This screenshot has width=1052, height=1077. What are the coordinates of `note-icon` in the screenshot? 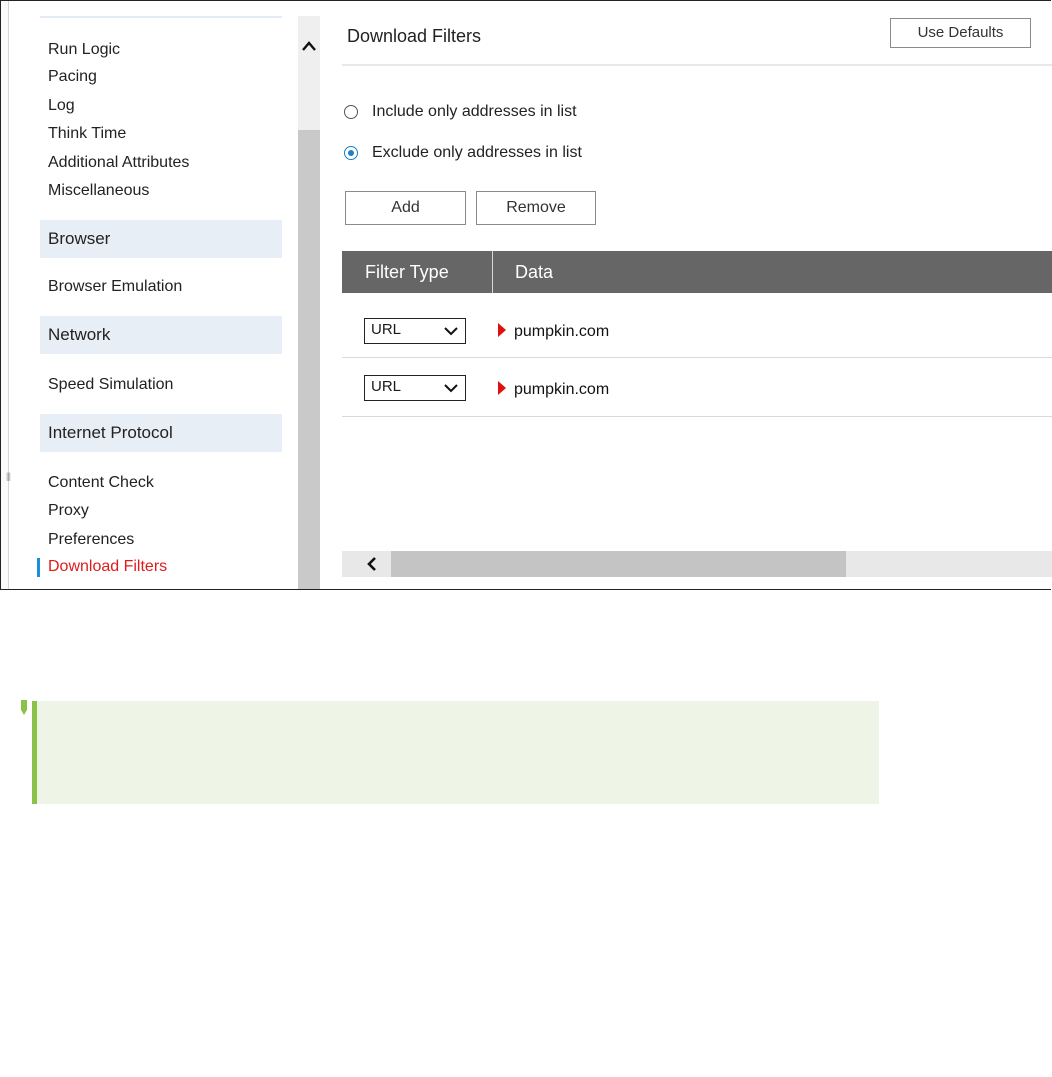 It's located at (24, 710).